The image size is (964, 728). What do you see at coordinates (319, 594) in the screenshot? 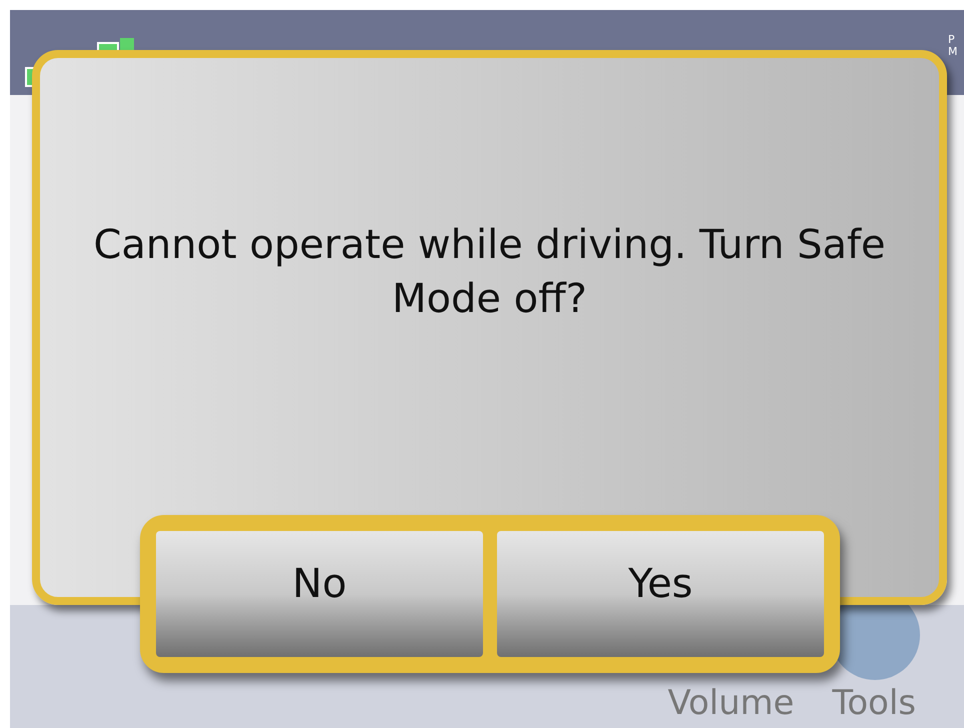
I see `dialog-button: No` at bounding box center [319, 594].